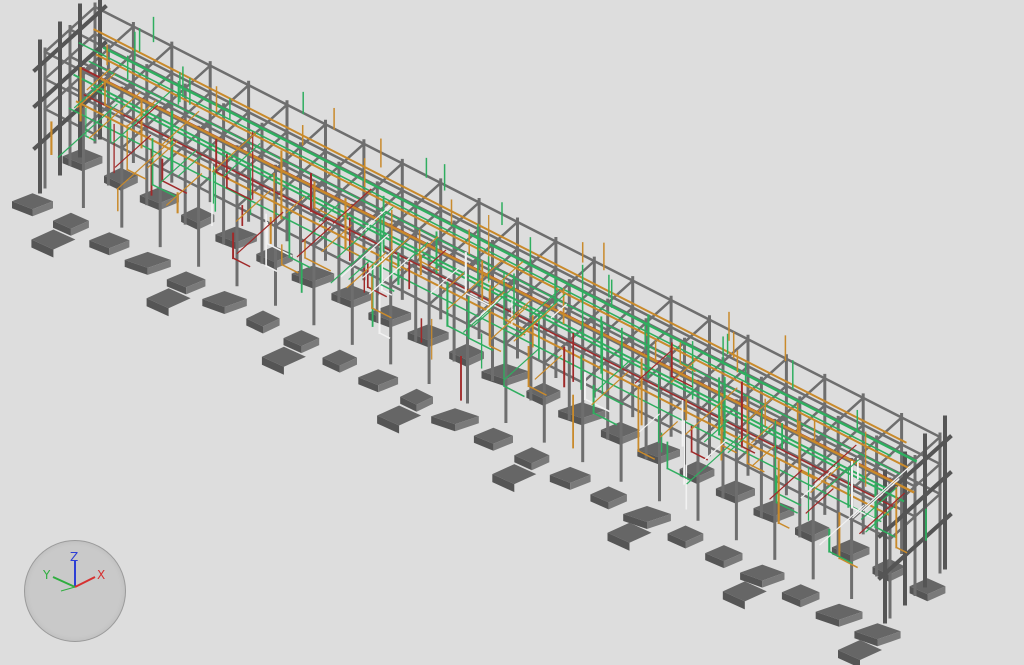  I want to click on x-axis-label: X, so click(101, 575).